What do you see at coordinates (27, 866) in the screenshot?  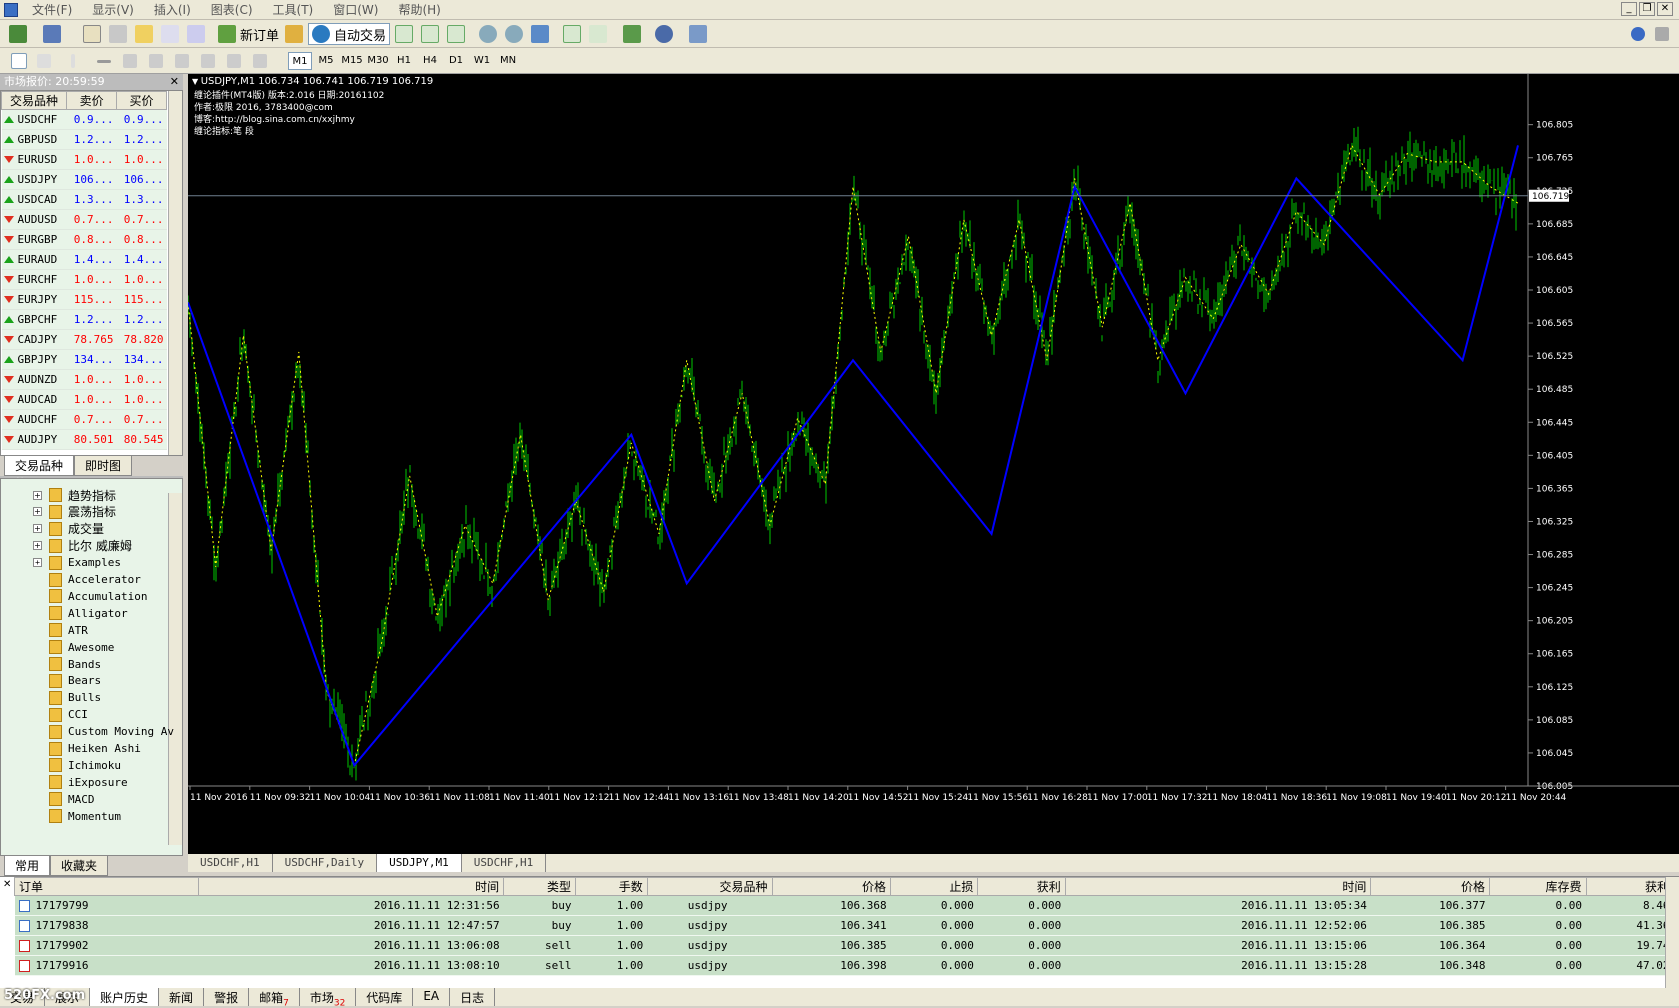 I see `tab-common: 常用` at bounding box center [27, 866].